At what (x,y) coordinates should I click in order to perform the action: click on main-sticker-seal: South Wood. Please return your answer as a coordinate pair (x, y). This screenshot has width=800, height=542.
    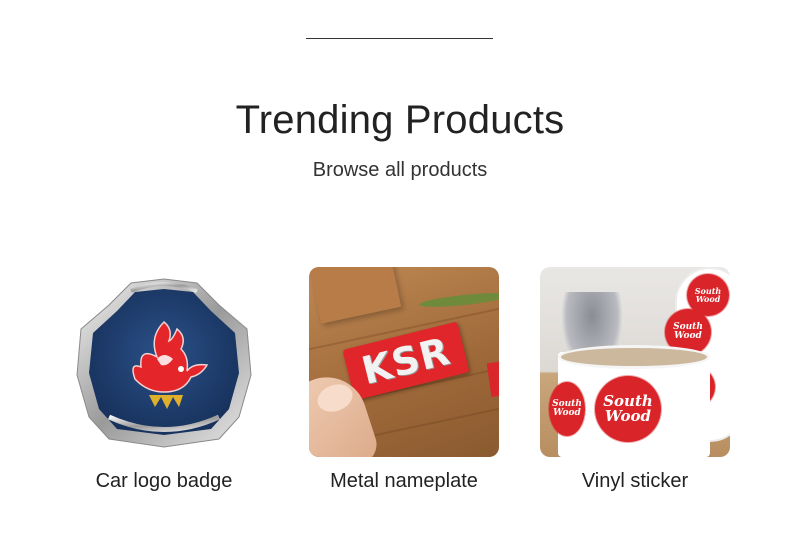
    Looking at the image, I should click on (628, 409).